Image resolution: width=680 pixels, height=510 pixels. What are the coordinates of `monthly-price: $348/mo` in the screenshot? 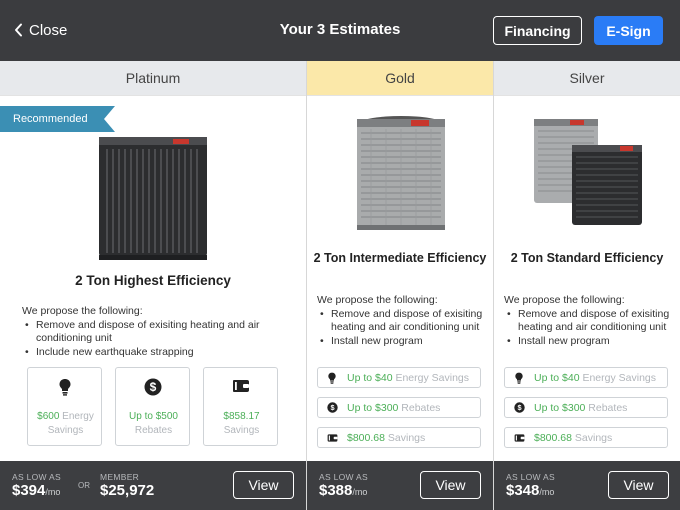 It's located at (530, 490).